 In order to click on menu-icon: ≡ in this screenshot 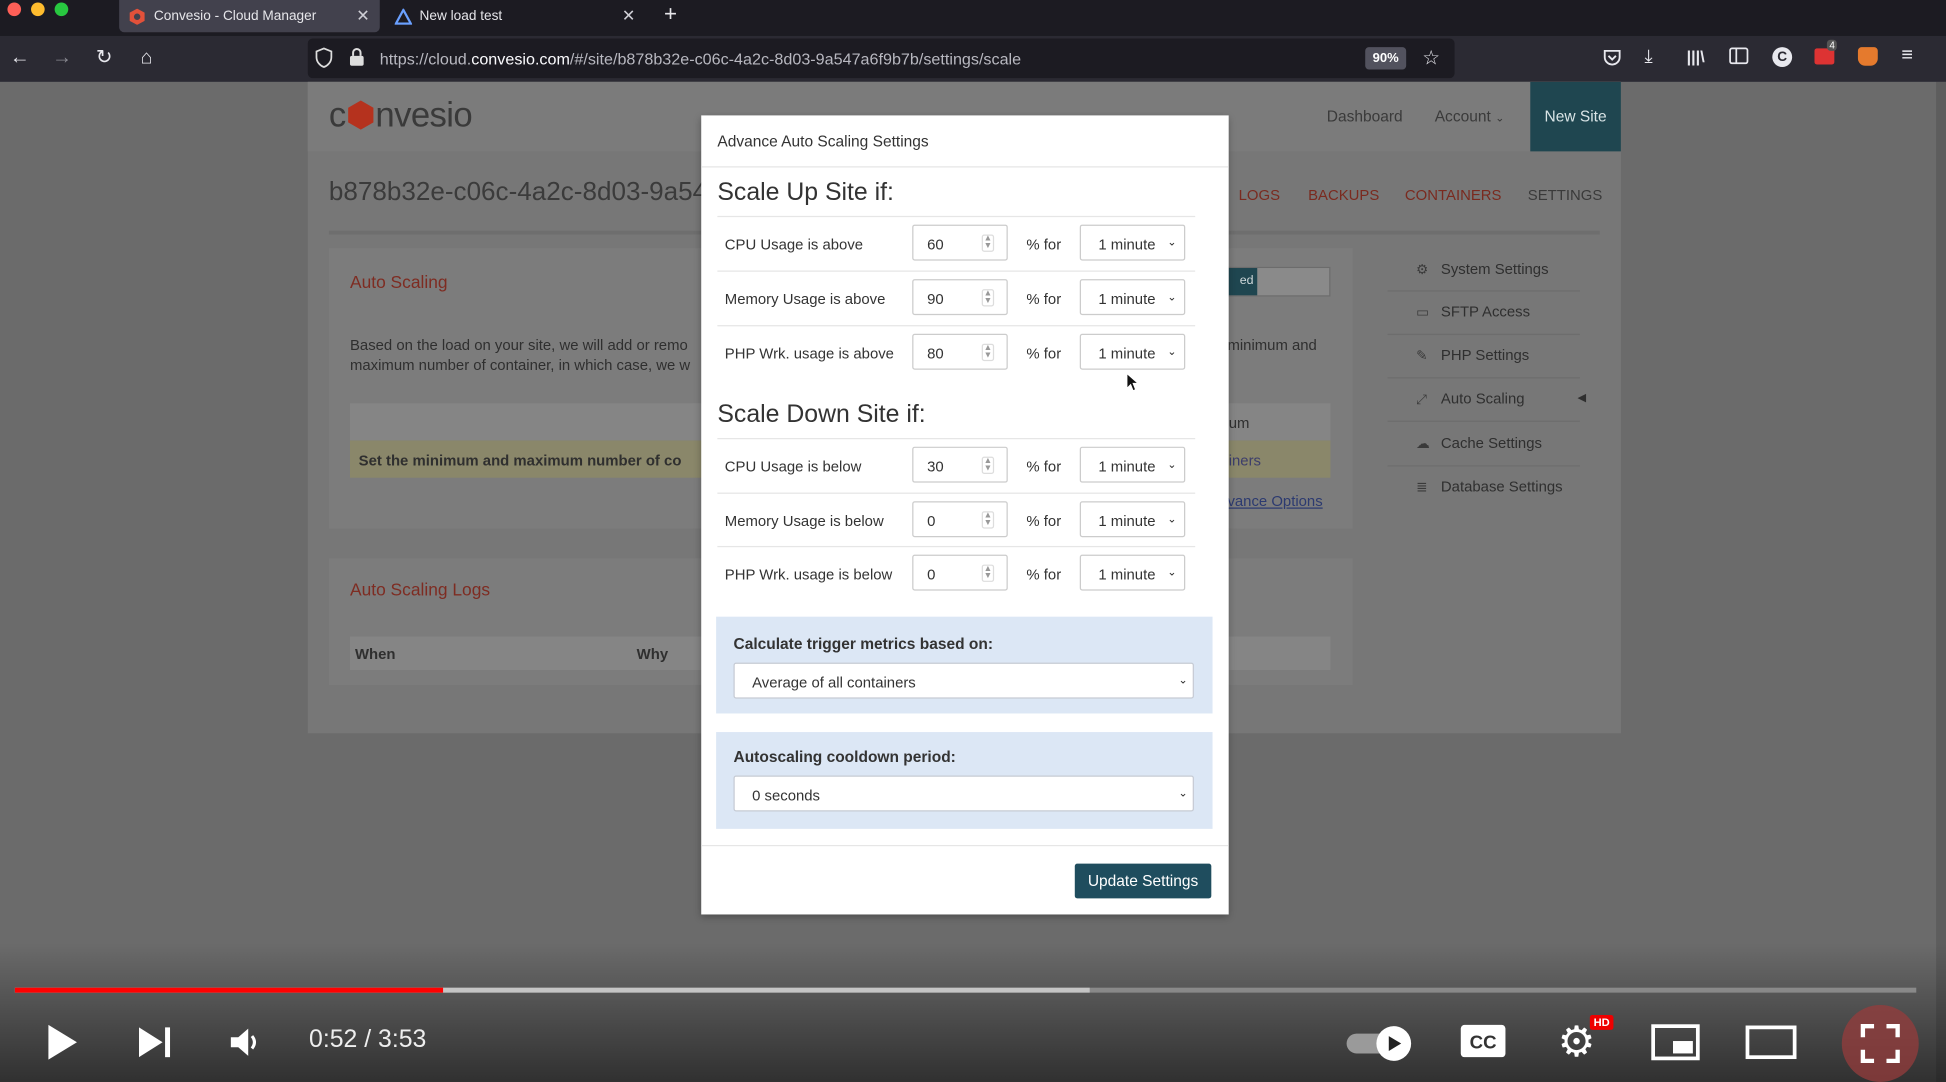, I will do `click(1907, 56)`.